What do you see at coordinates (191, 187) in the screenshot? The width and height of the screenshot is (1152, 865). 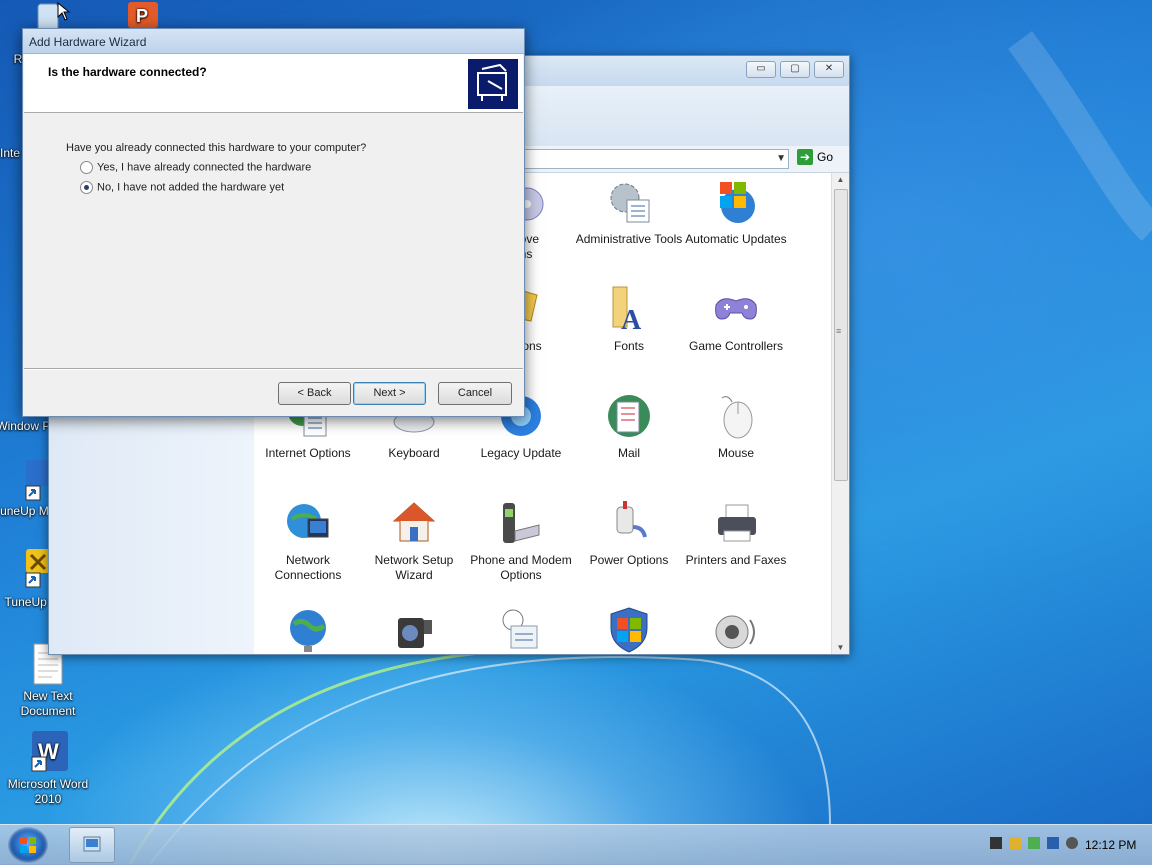 I see `radio-label: No, I have not added the hardware yet` at bounding box center [191, 187].